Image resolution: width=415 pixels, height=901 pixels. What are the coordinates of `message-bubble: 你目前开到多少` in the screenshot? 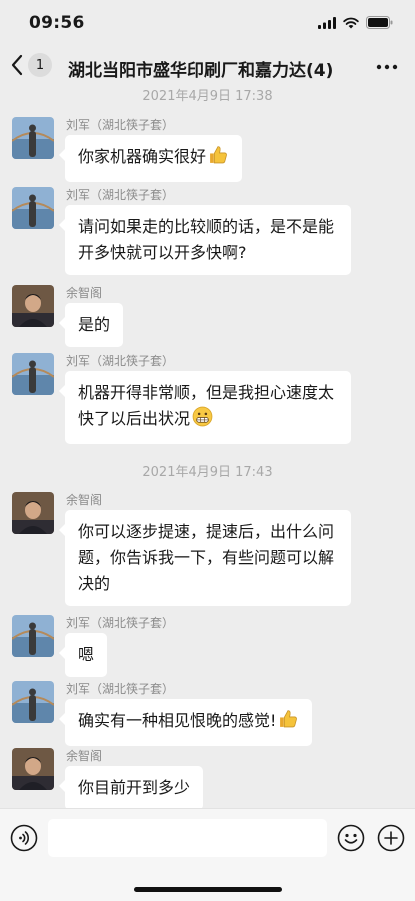 It's located at (131, 787).